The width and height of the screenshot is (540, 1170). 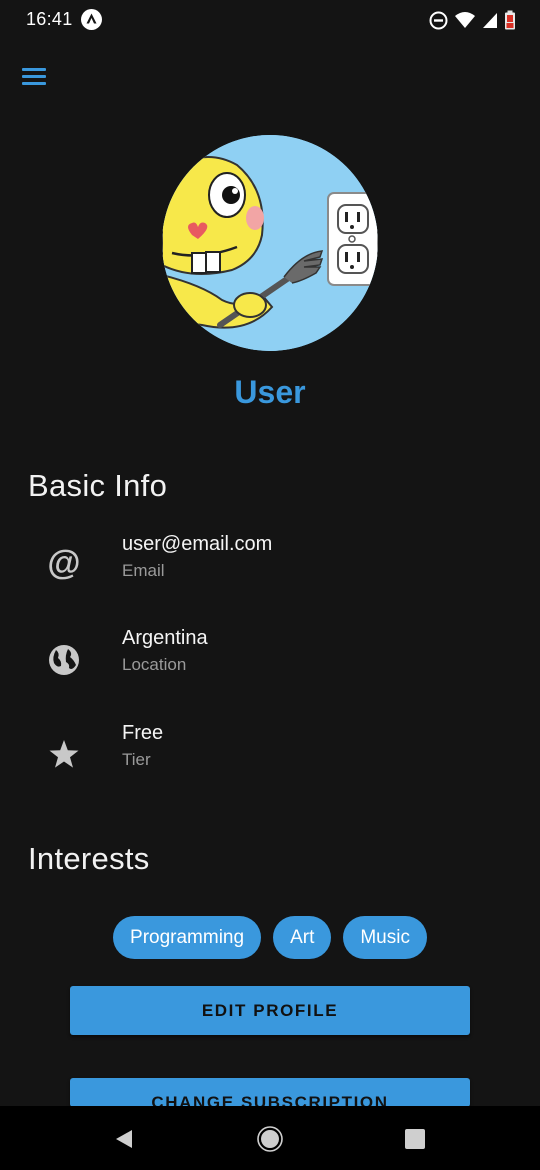 What do you see at coordinates (136, 759) in the screenshot?
I see `tier-label: Tier` at bounding box center [136, 759].